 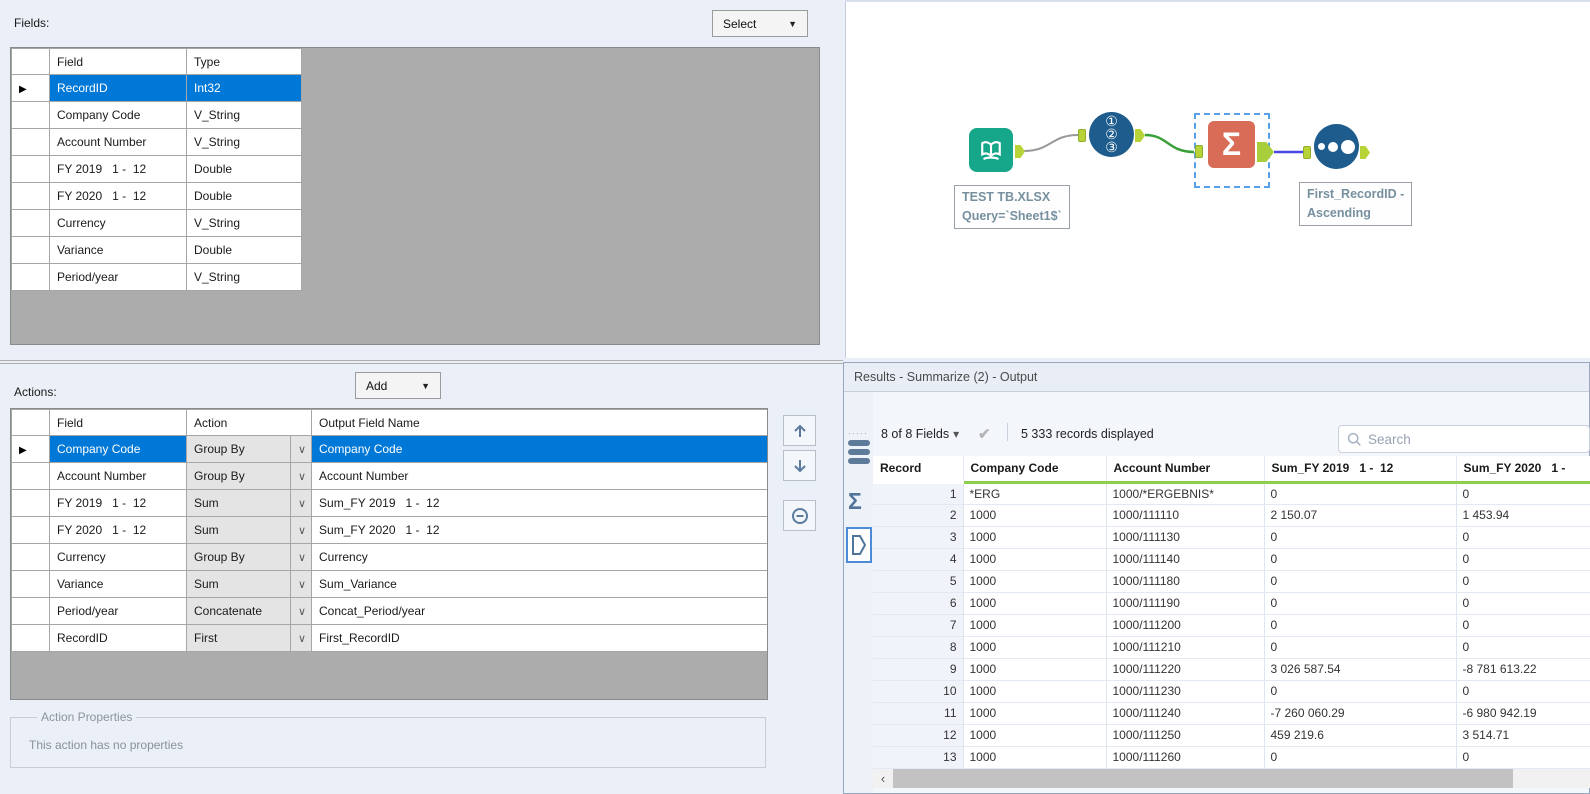 What do you see at coordinates (238, 611) in the screenshot?
I see `action-select: Concatenate` at bounding box center [238, 611].